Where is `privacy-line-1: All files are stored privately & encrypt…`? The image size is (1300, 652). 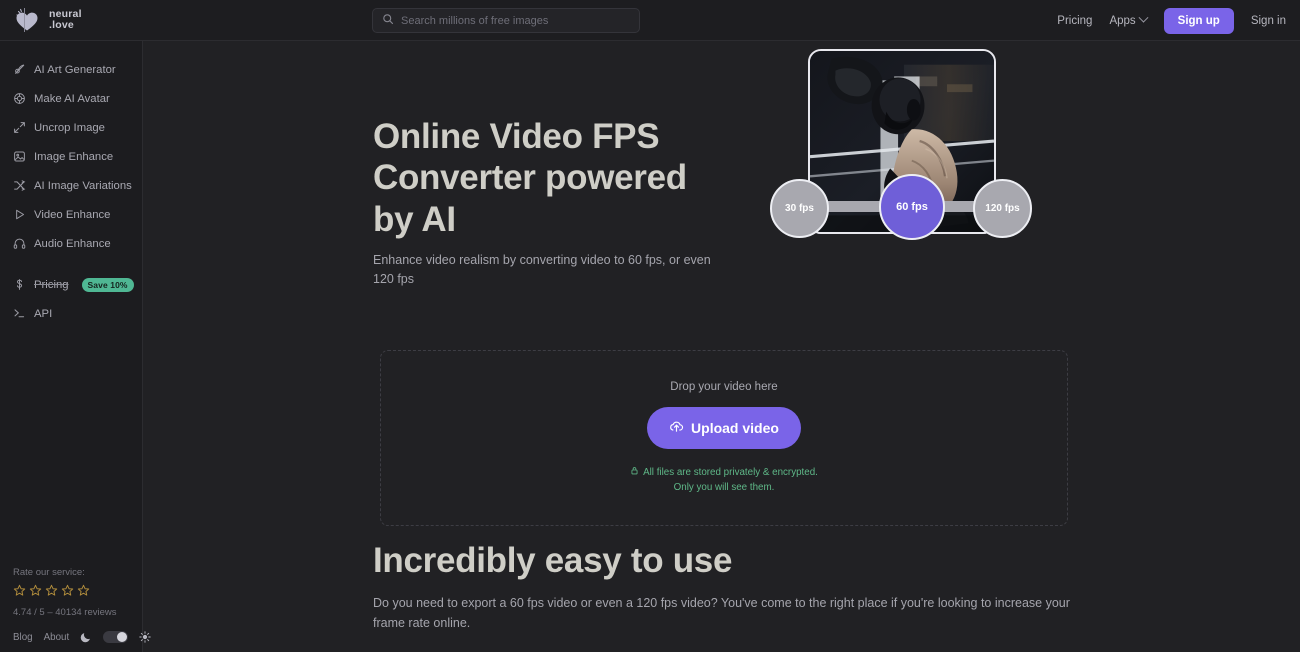
privacy-line-1: All files are stored privately & encrypt… is located at coordinates (730, 473).